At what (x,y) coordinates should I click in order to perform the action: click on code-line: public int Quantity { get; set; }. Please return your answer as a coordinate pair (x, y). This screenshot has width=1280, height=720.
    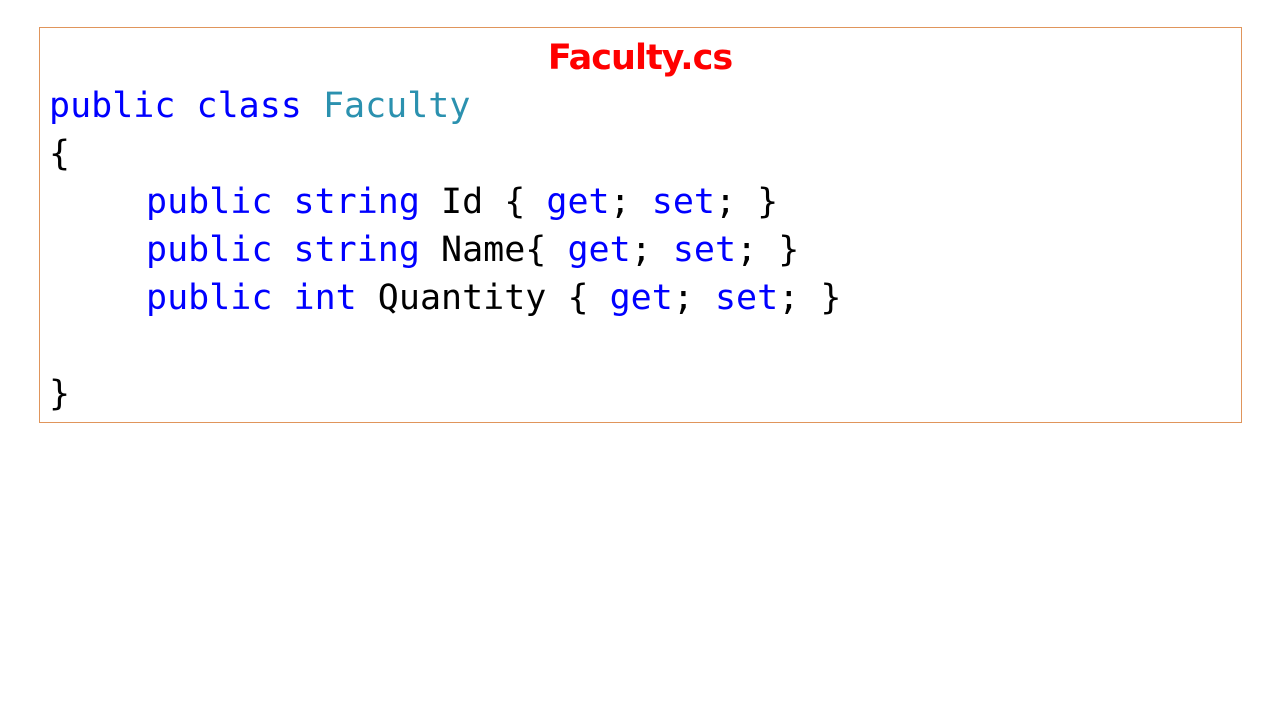
    Looking at the image, I should click on (445, 298).